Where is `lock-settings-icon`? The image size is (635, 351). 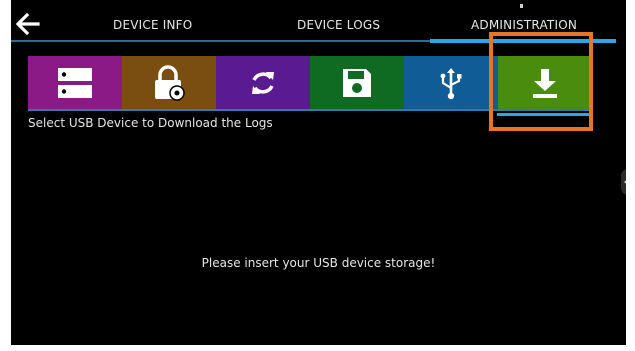 lock-settings-icon is located at coordinates (170, 82).